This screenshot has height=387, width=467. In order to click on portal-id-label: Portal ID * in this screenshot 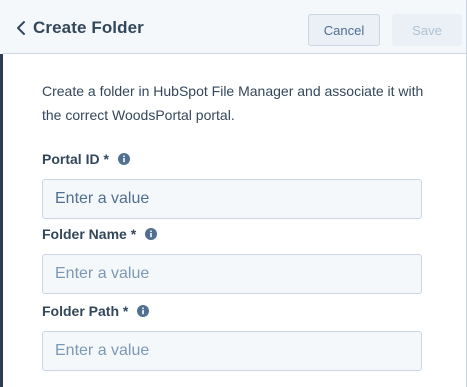, I will do `click(75, 159)`.